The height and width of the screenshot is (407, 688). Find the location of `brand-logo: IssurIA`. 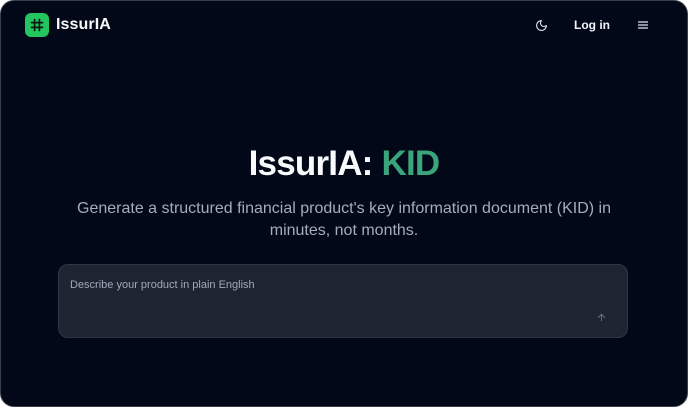

brand-logo: IssurIA is located at coordinates (68, 25).